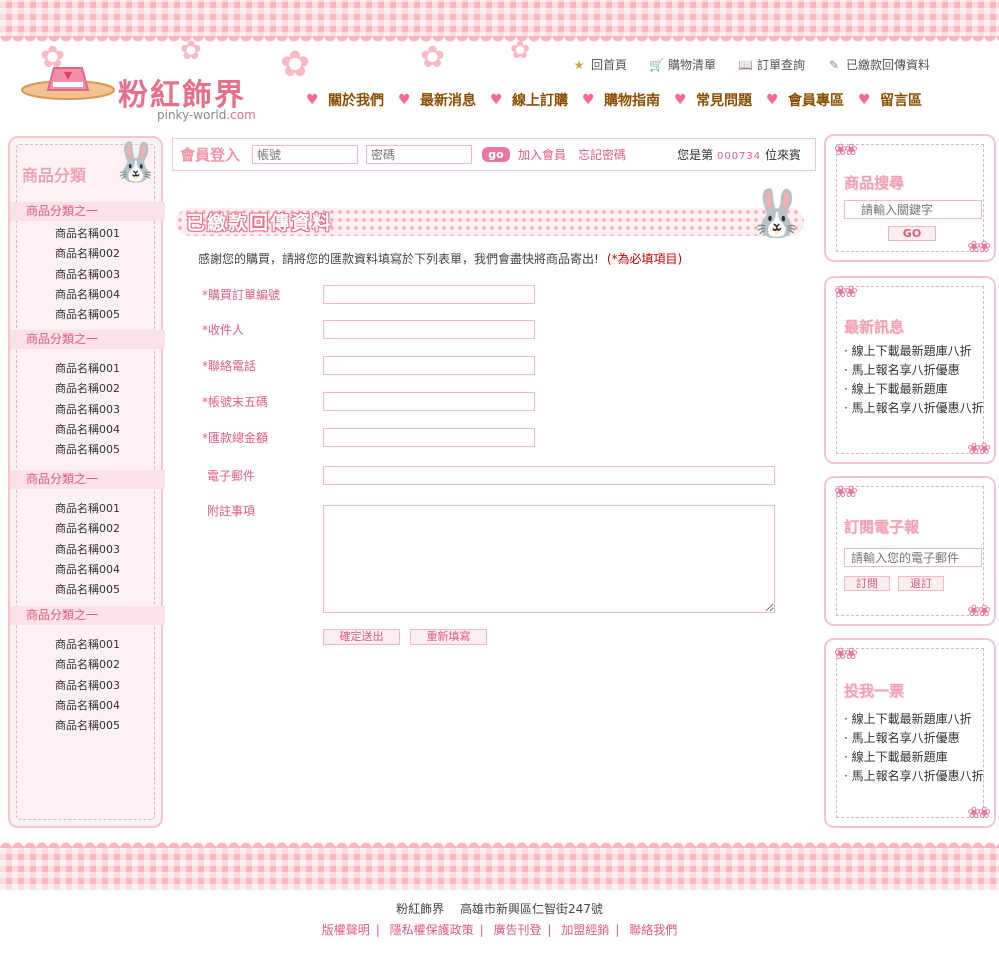 This screenshot has width=999, height=957. What do you see at coordinates (499, 22) in the screenshot?
I see `top-gingham-band` at bounding box center [499, 22].